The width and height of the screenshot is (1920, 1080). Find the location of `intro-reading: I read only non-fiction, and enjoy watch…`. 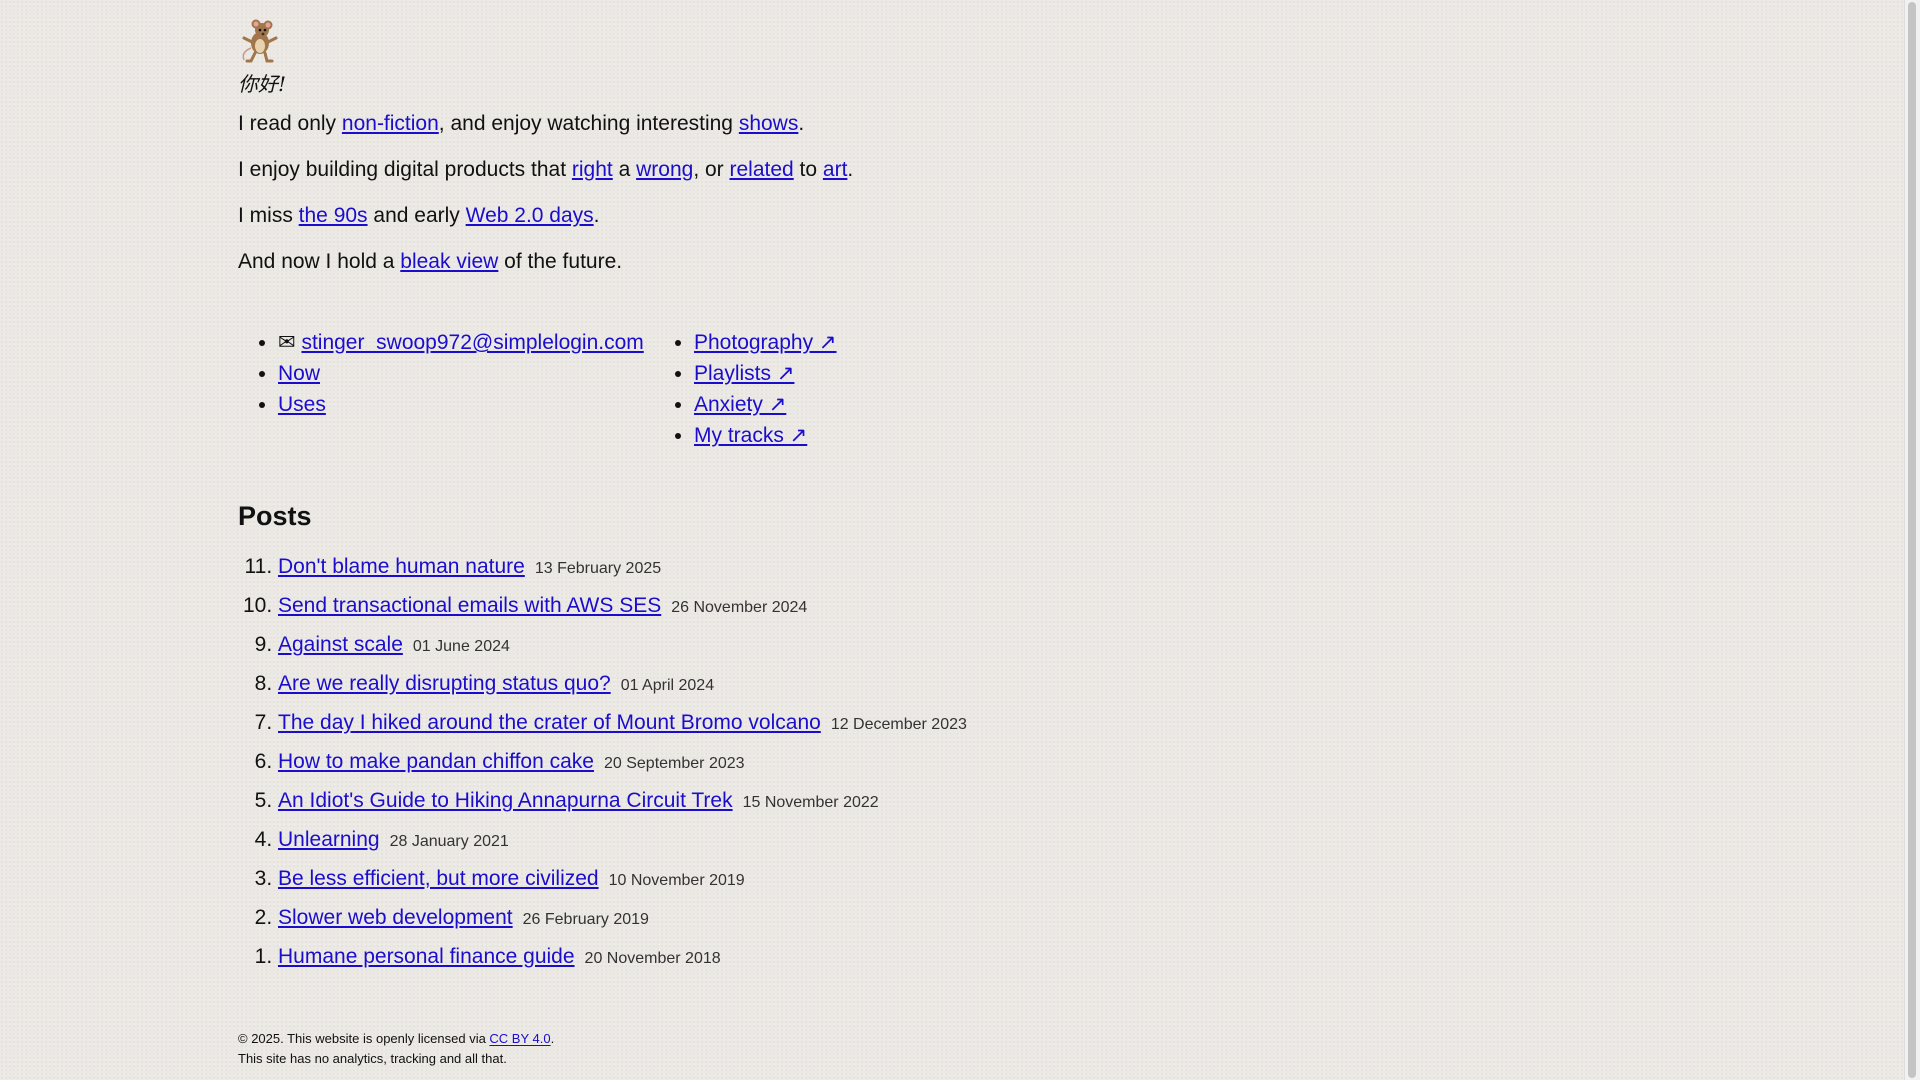

intro-reading: I read only non-fiction, and enjoy watch… is located at coordinates (888, 124).